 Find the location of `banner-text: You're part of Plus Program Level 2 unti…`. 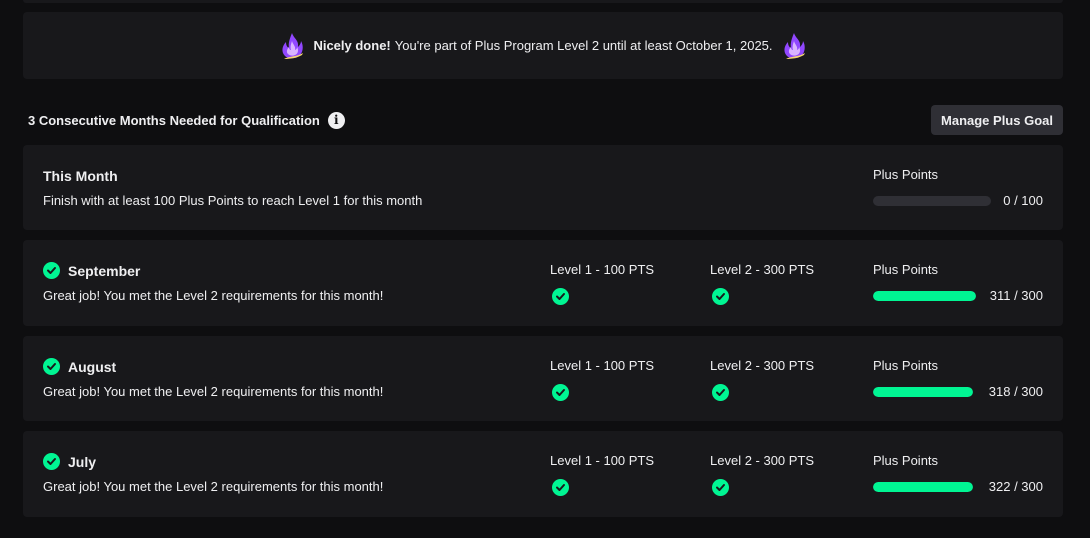

banner-text: You're part of Plus Program Level 2 unti… is located at coordinates (583, 45).